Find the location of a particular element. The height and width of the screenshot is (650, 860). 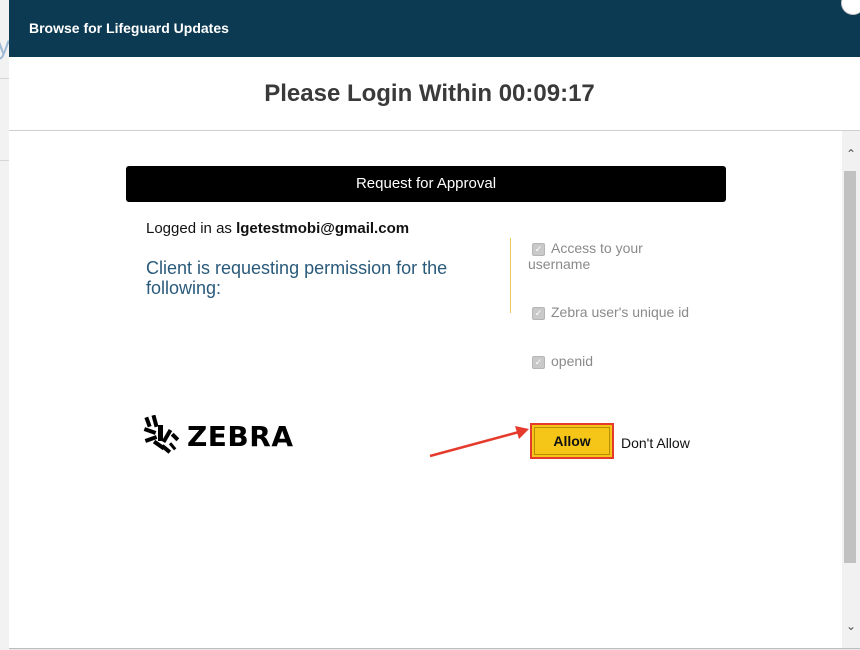

permission-label: openid is located at coordinates (572, 361).